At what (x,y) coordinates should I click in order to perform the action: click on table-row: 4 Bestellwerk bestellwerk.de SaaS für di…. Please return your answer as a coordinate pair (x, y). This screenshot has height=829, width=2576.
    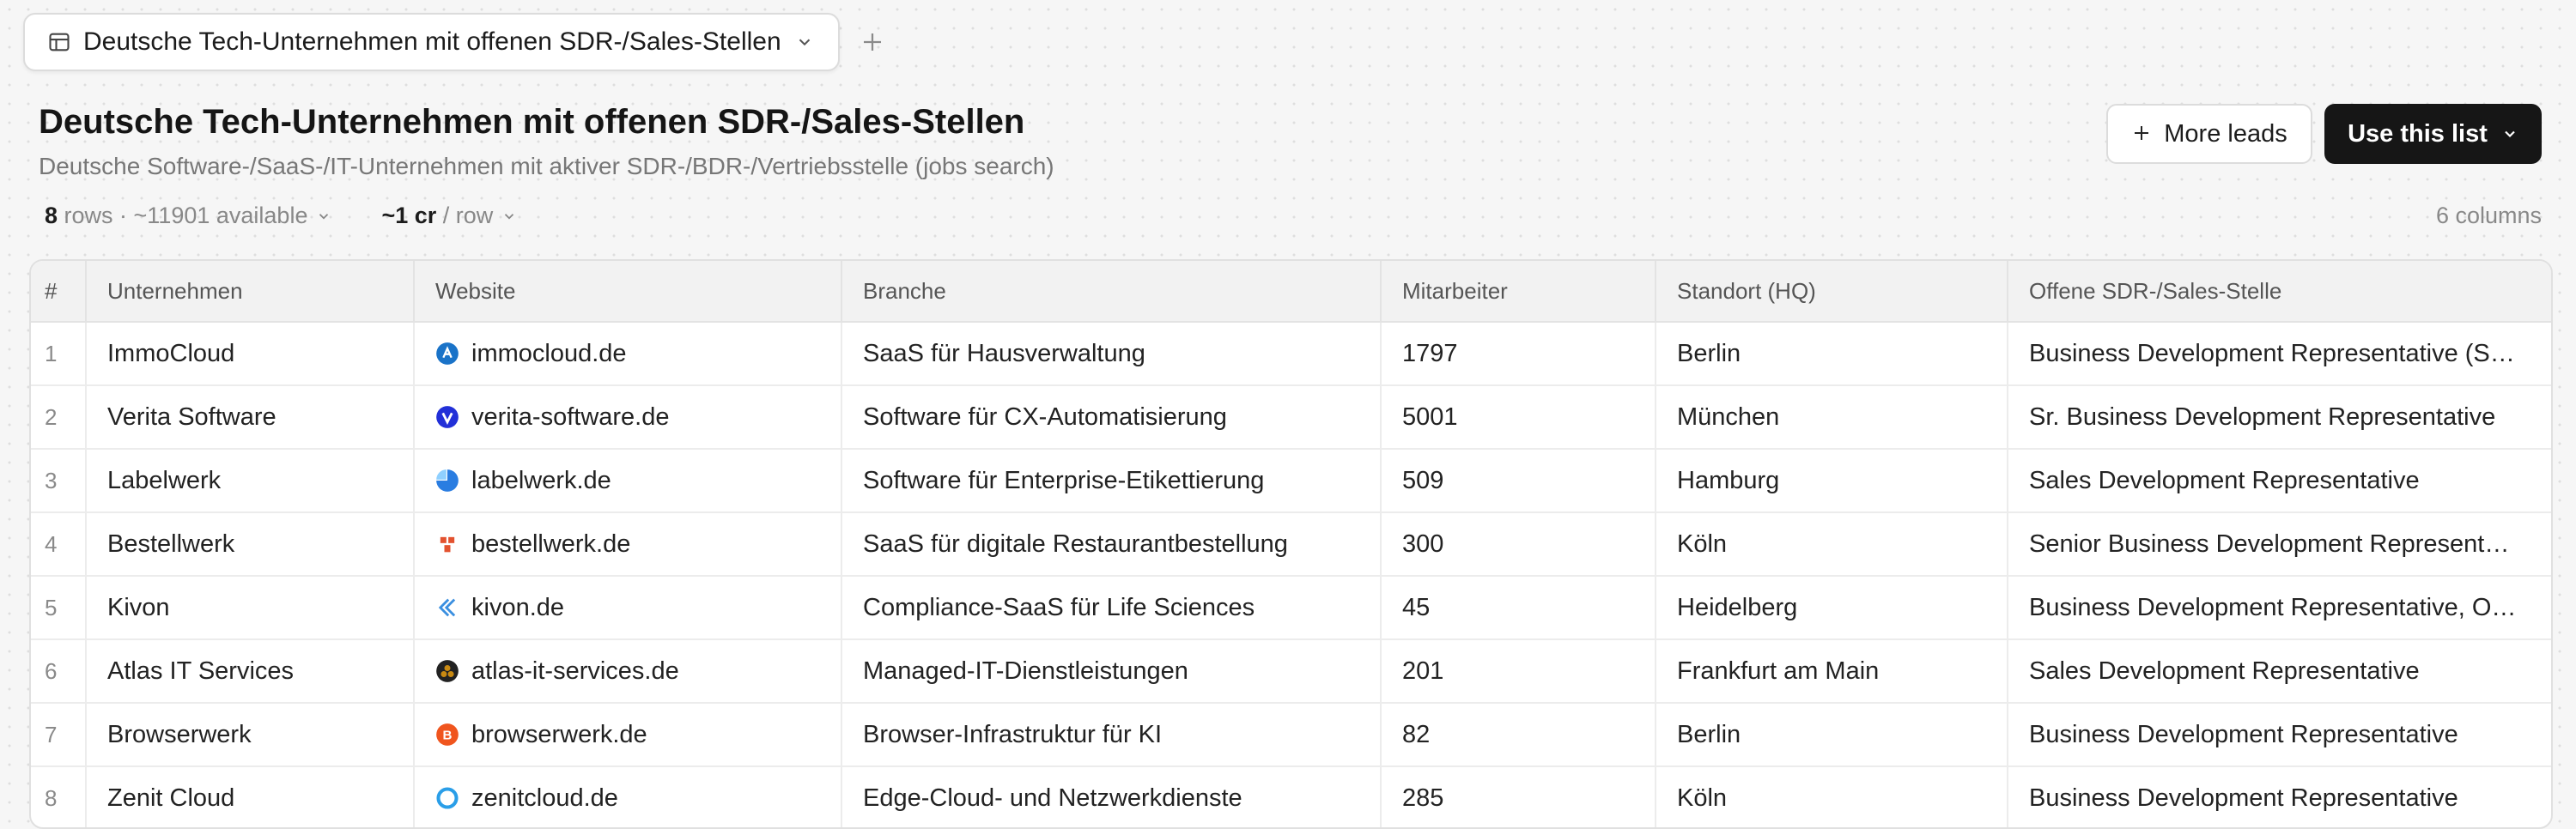
    Looking at the image, I should click on (1291, 544).